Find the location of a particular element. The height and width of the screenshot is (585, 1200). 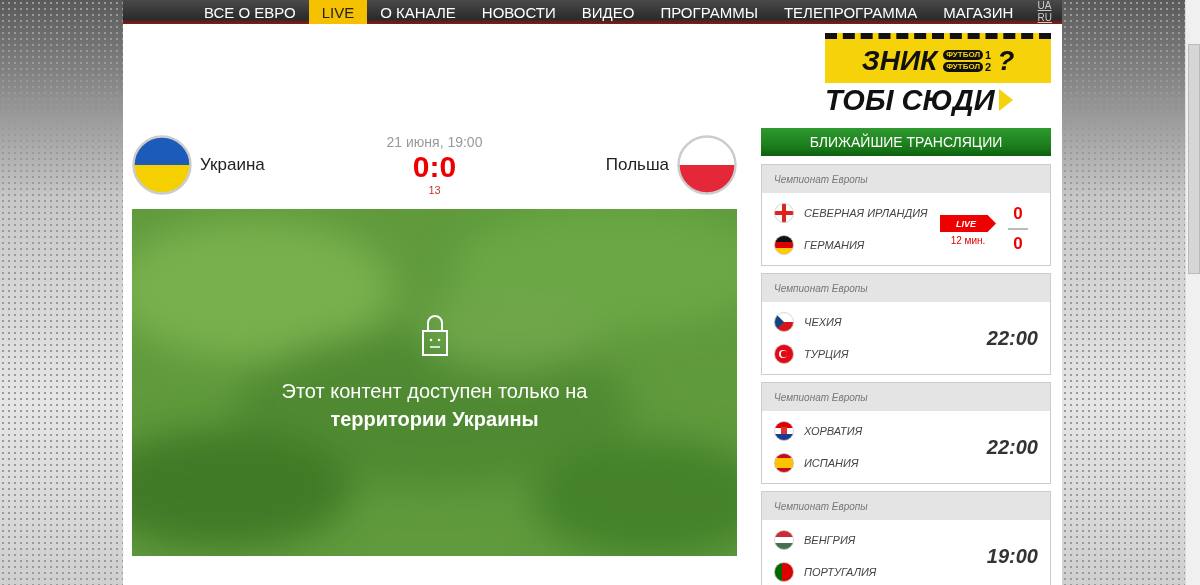

ad-text: ТОБІ СЮДИ is located at coordinates (910, 100).